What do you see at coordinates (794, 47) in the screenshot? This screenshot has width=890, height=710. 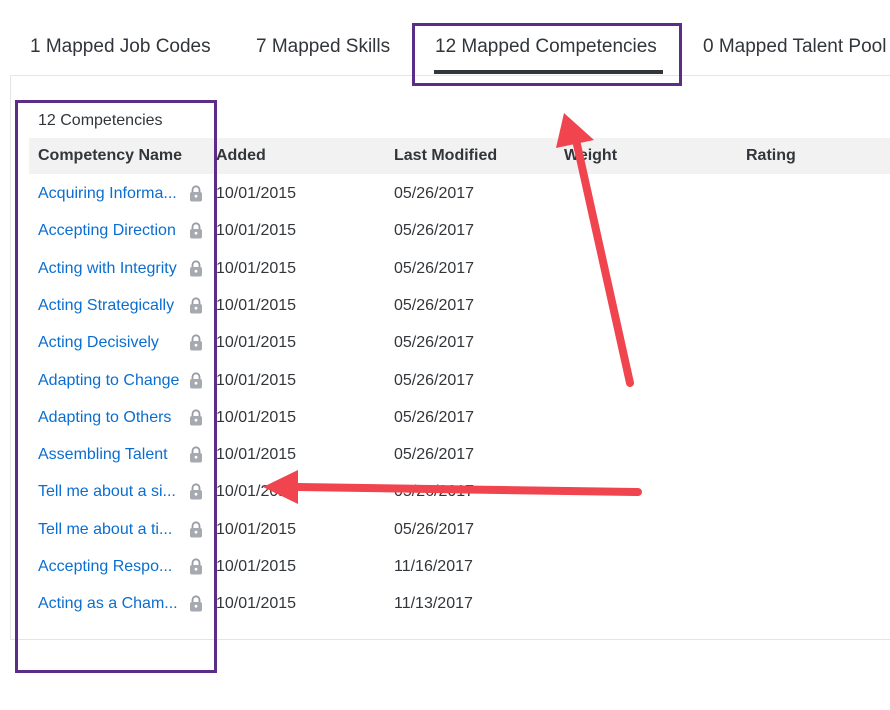 I see `tab-mapped-talent-pool: 0 Mapped Talent Pool` at bounding box center [794, 47].